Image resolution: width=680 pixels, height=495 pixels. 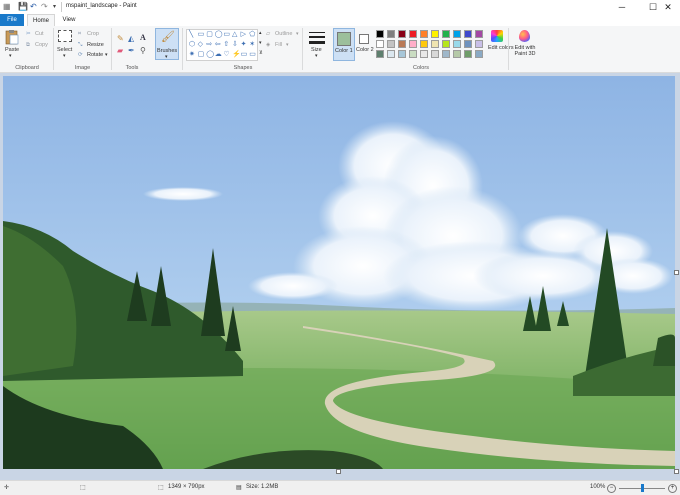 What do you see at coordinates (192, 44) in the screenshot?
I see `shape-icon: ⬡` at bounding box center [192, 44].